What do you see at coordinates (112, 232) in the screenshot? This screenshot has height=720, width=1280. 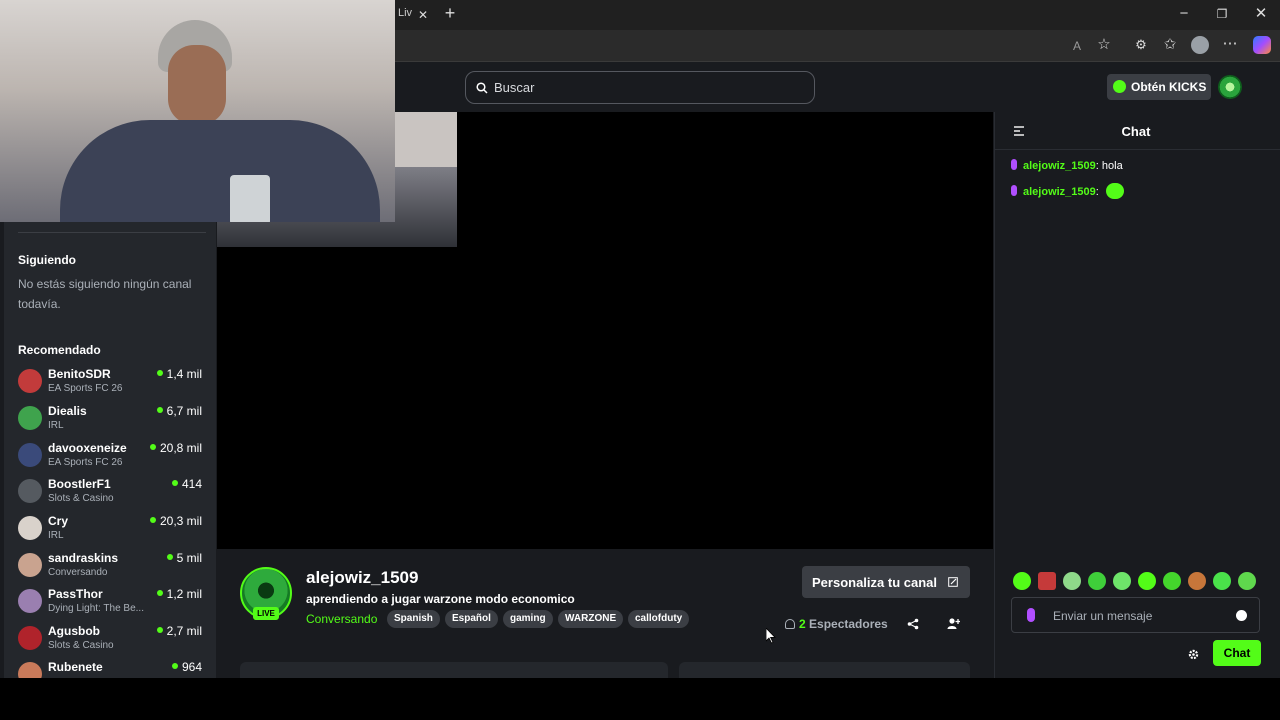 I see `sidebar-divider` at bounding box center [112, 232].